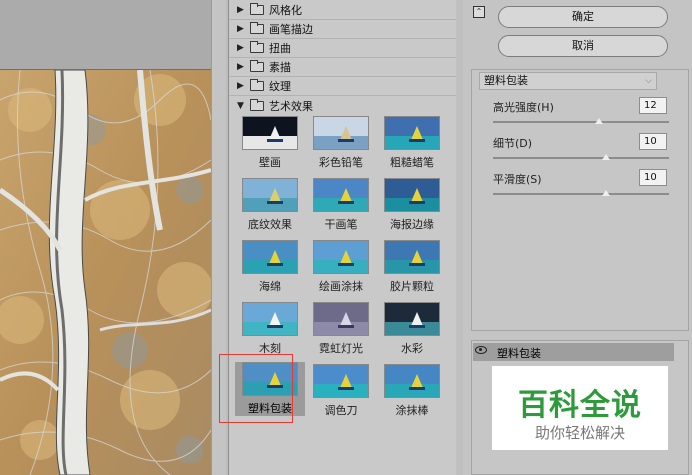  What do you see at coordinates (218, 237) in the screenshot?
I see `preview-scrollbar` at bounding box center [218, 237].